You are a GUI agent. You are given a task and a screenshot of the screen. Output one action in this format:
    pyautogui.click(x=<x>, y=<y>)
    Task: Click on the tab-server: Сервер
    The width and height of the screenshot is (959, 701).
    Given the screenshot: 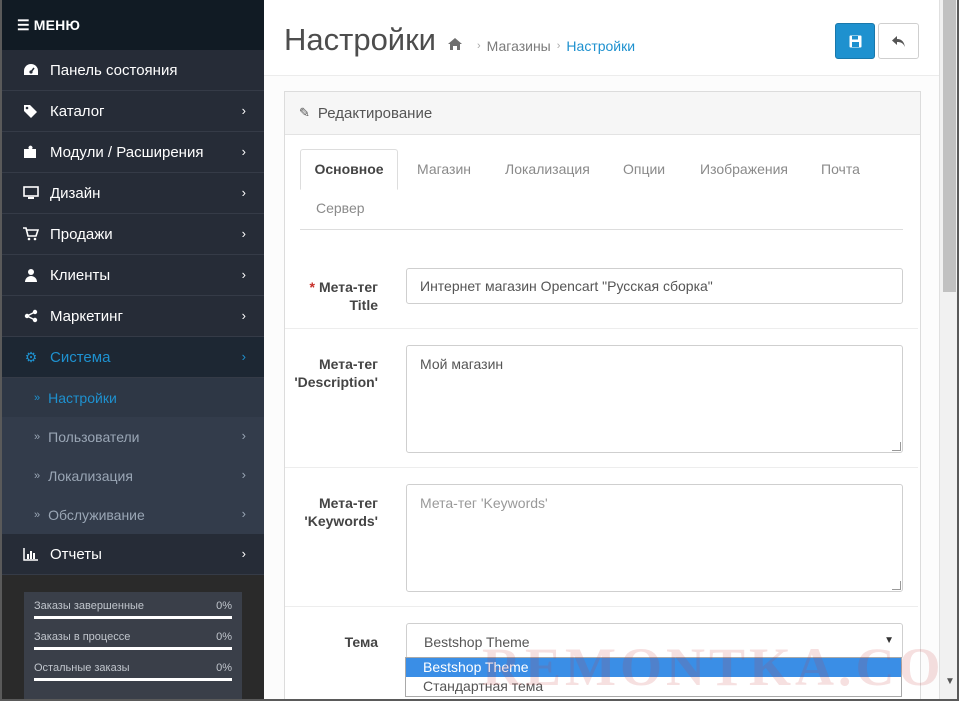 What is the action you would take?
    pyautogui.click(x=340, y=208)
    